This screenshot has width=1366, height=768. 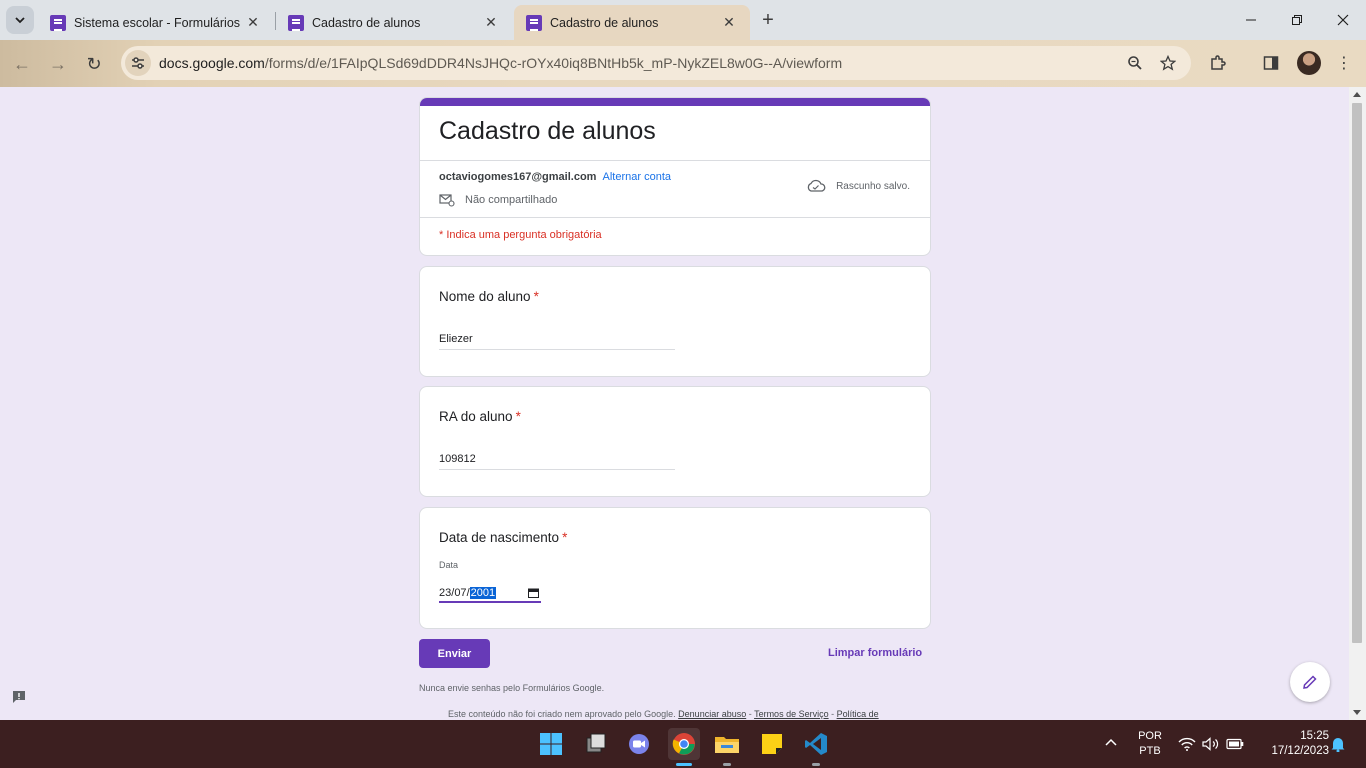 What do you see at coordinates (520, 235) in the screenshot?
I see `required-note: * Indica uma pergunta obrigatória` at bounding box center [520, 235].